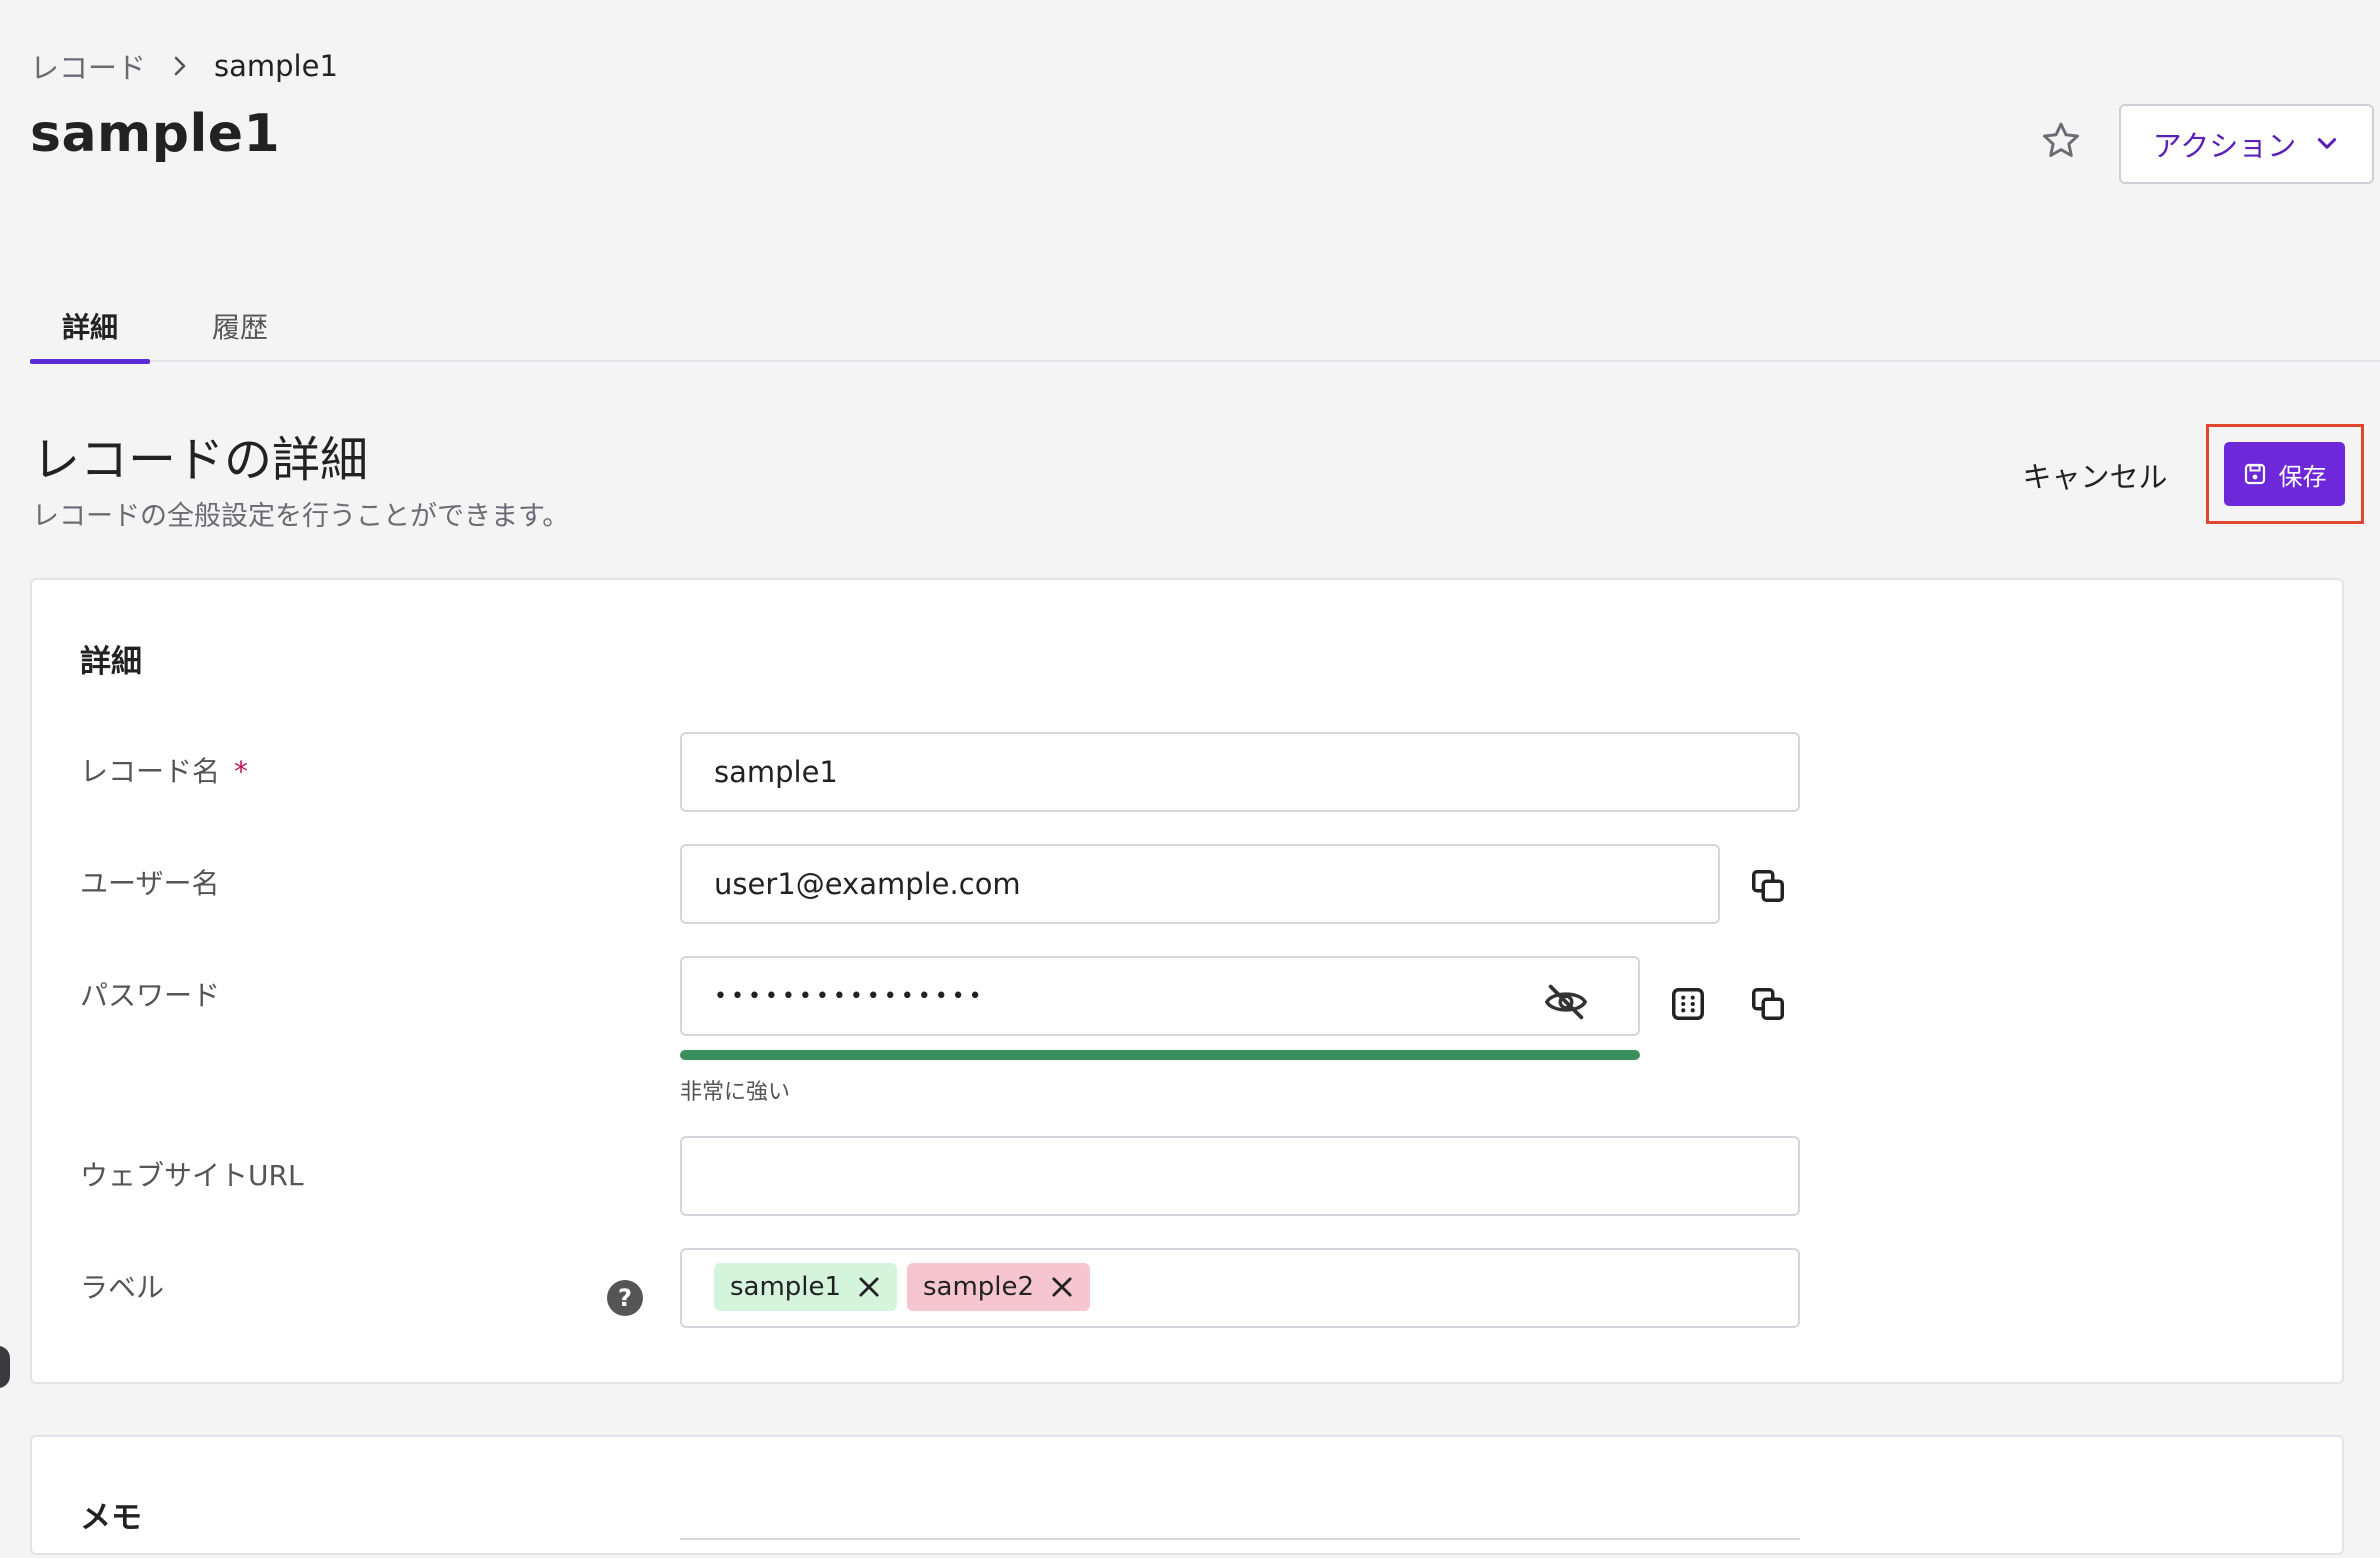 The image size is (2380, 1558). What do you see at coordinates (979, 1287) in the screenshot?
I see `tag-label: sample2` at bounding box center [979, 1287].